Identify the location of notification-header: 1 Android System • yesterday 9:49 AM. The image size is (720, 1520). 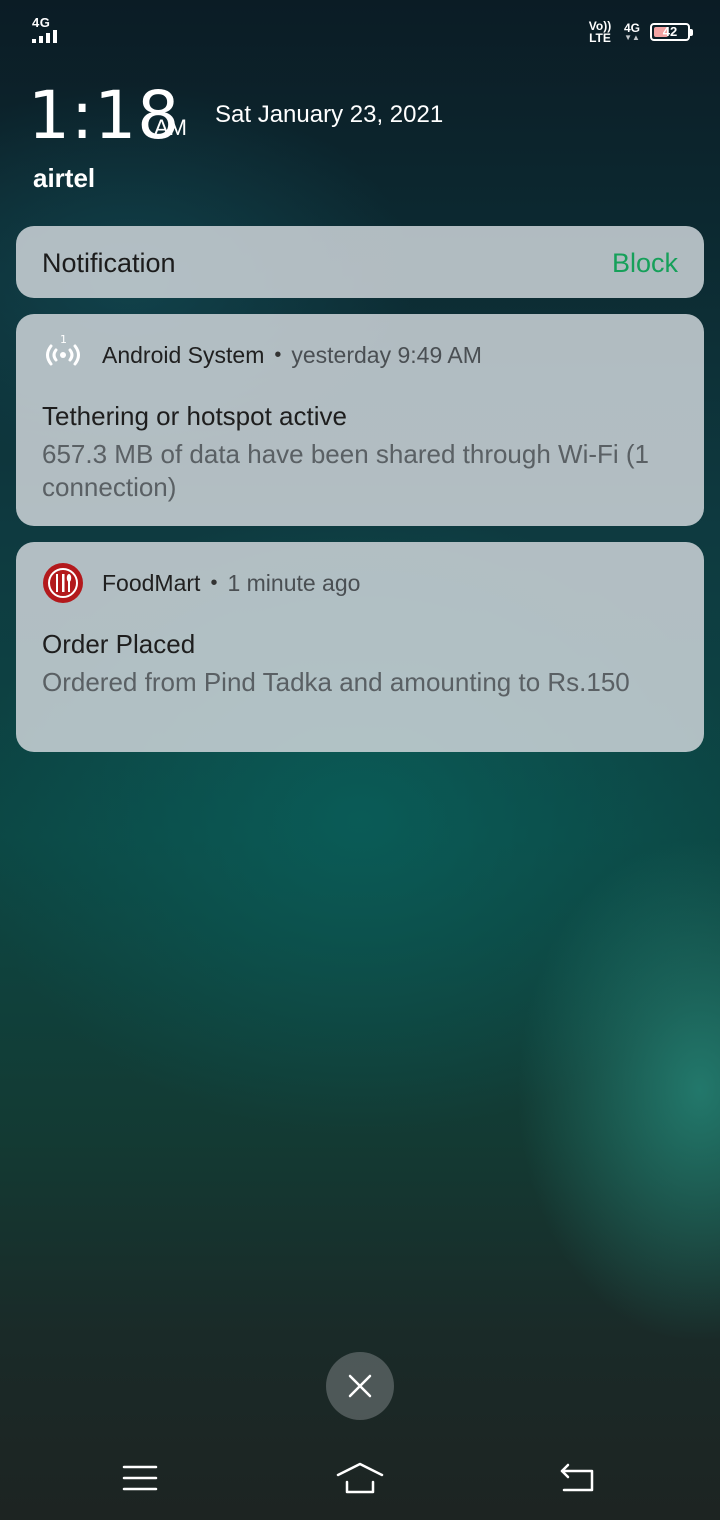
(262, 353).